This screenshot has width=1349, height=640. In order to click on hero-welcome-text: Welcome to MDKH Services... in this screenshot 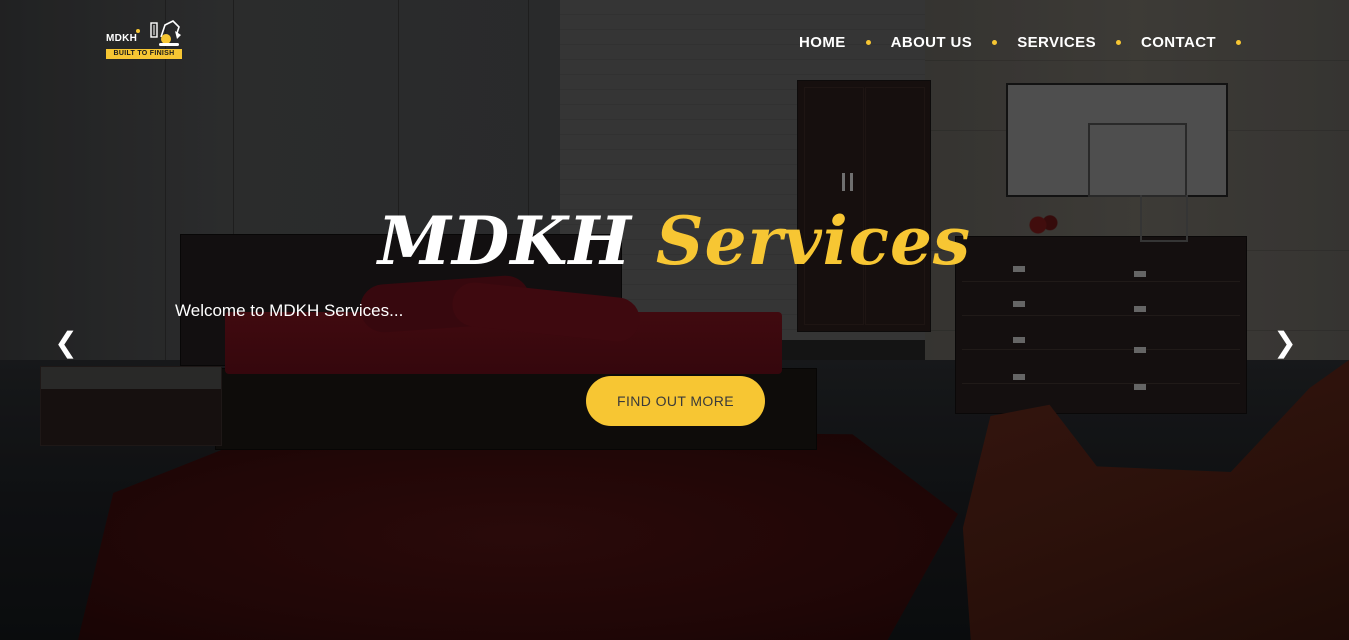, I will do `click(289, 310)`.